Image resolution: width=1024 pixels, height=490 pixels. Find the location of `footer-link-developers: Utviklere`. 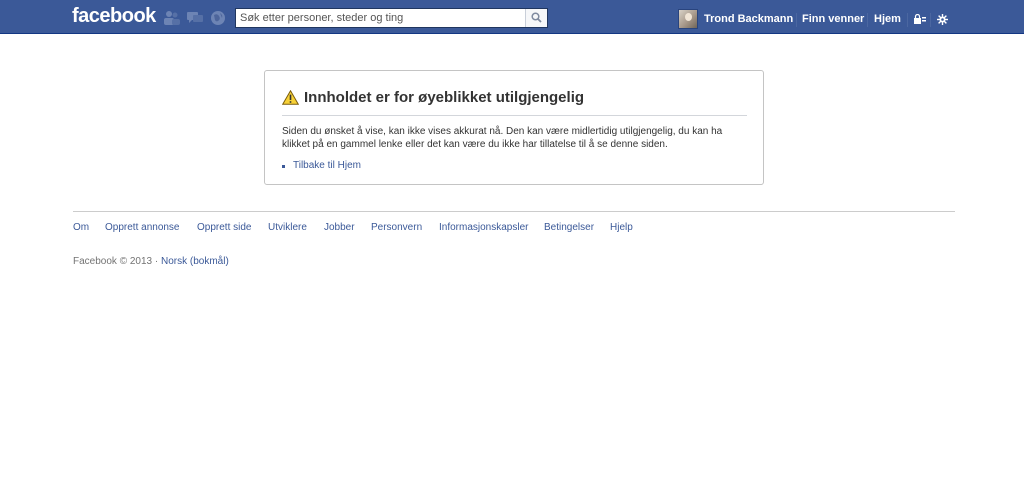

footer-link-developers: Utviklere is located at coordinates (287, 227).